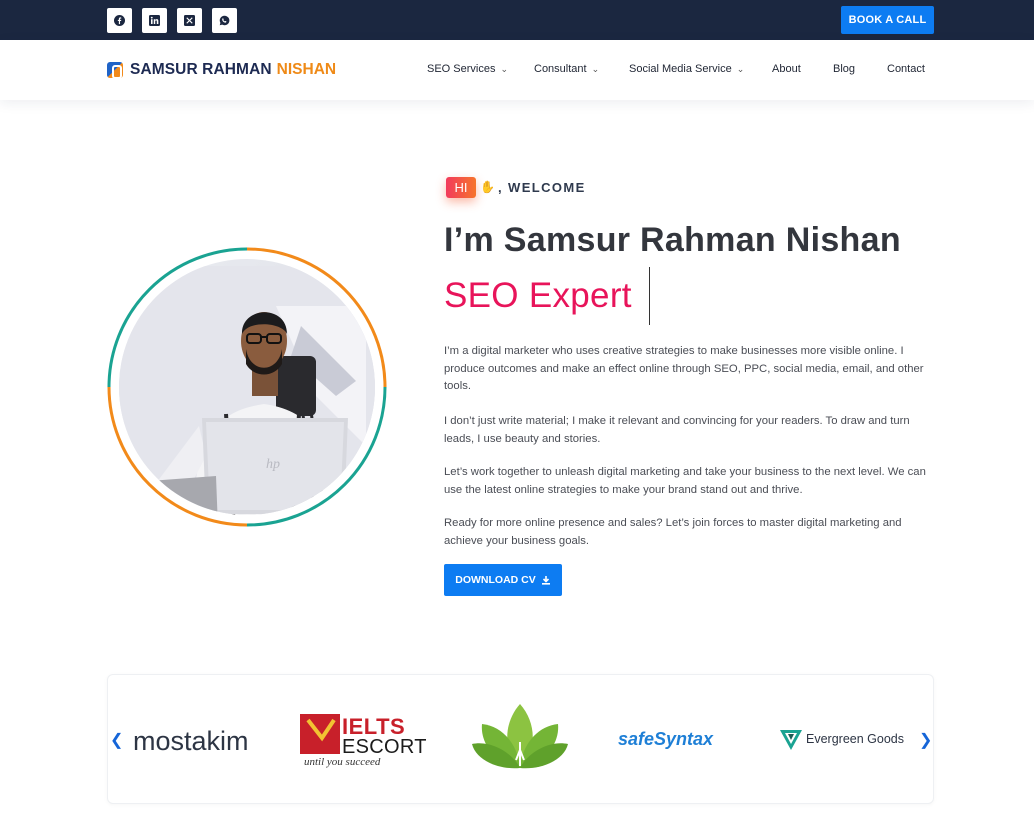  Describe the element at coordinates (517, 20) in the screenshot. I see `top-bar: BOOK A CALL` at that location.